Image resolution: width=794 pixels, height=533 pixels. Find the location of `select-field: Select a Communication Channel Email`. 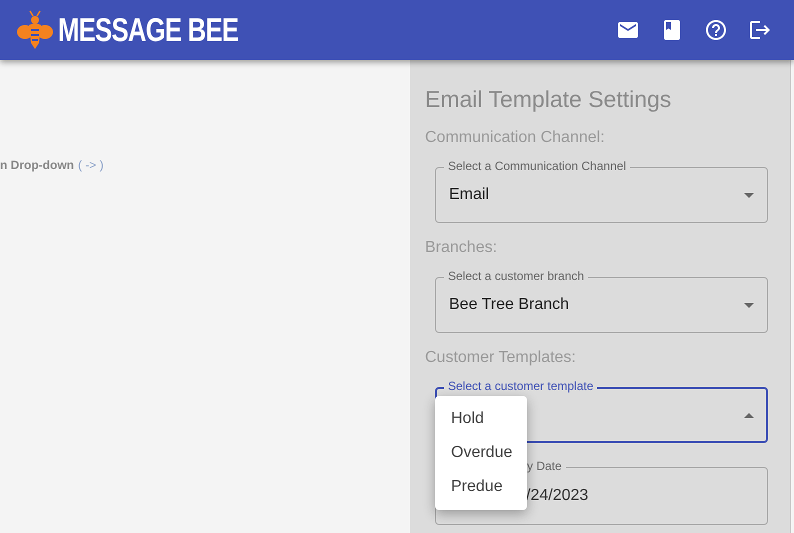

select-field: Select a Communication Channel Email is located at coordinates (601, 191).